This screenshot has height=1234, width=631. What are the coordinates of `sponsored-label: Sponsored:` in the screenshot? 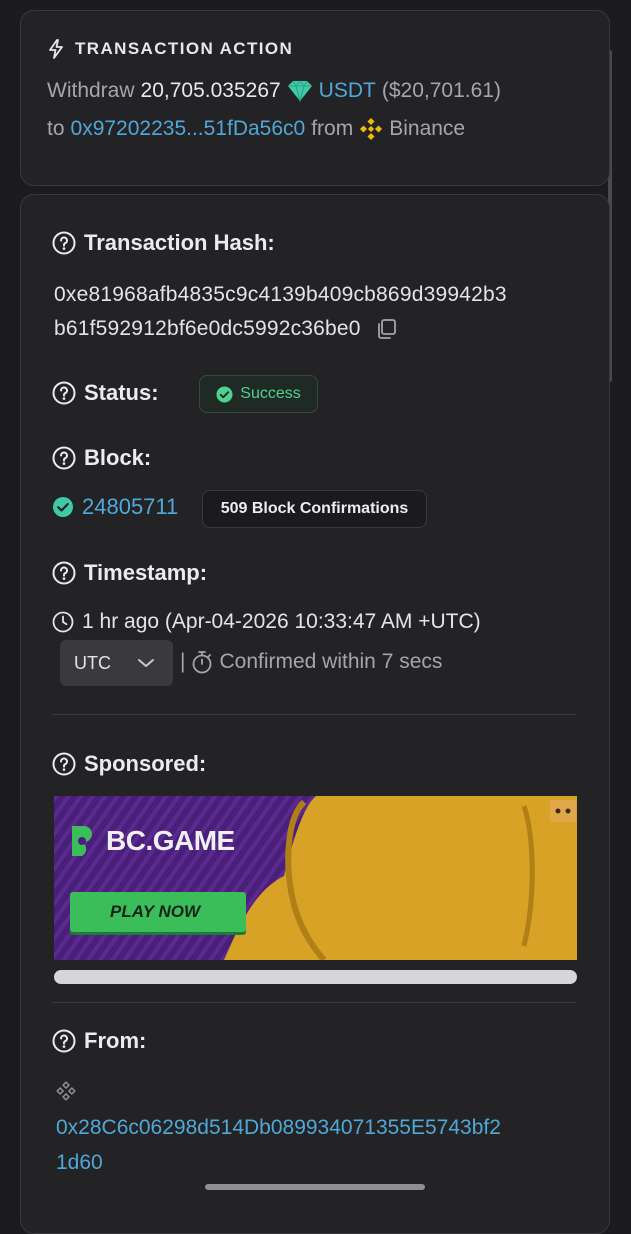 It's located at (129, 764).